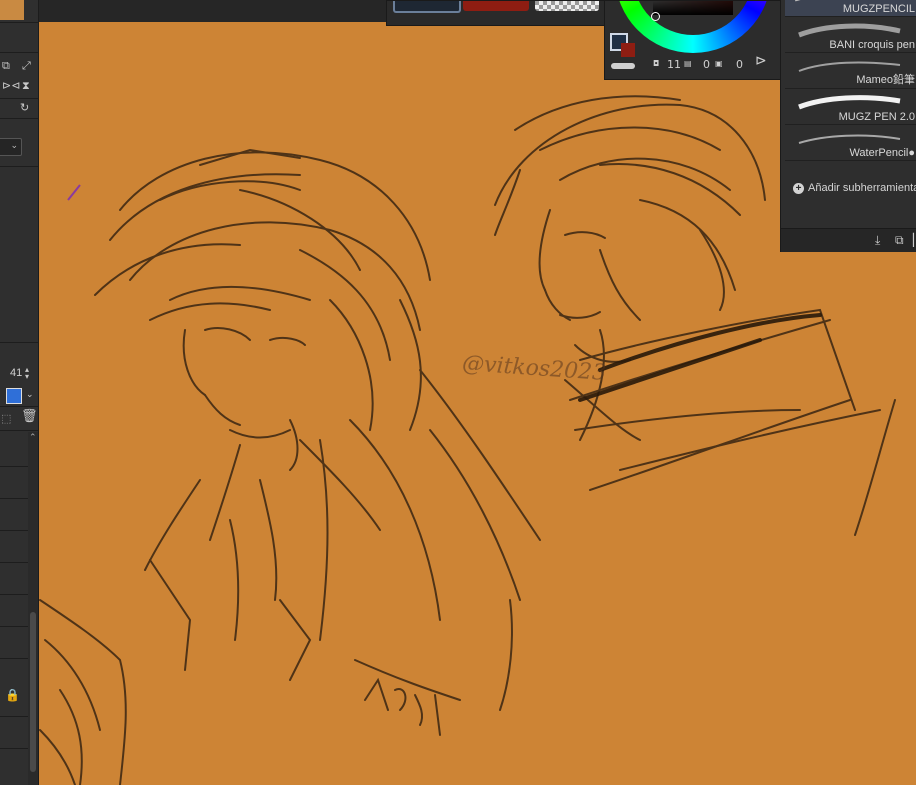  Describe the element at coordinates (693, 27) in the screenshot. I see `color-wheel` at that location.